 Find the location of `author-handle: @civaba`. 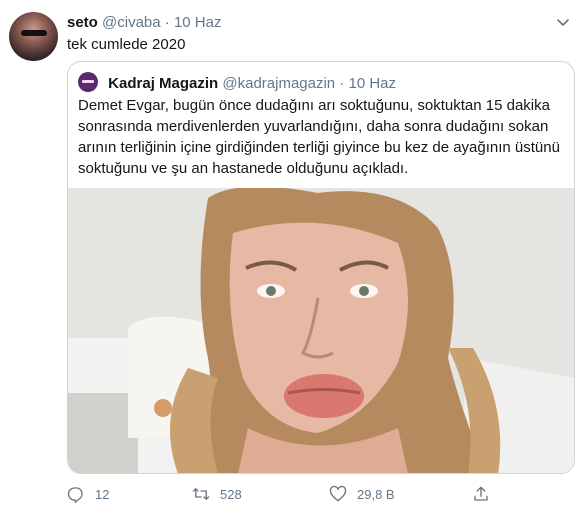

author-handle: @civaba is located at coordinates (131, 22).